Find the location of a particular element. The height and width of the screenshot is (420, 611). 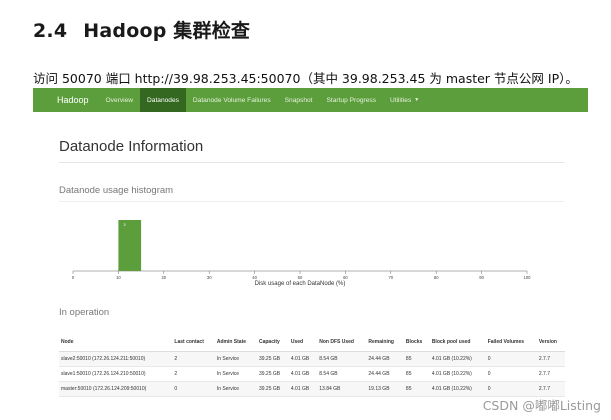

table-cell: 19.13 GB is located at coordinates (385, 389).